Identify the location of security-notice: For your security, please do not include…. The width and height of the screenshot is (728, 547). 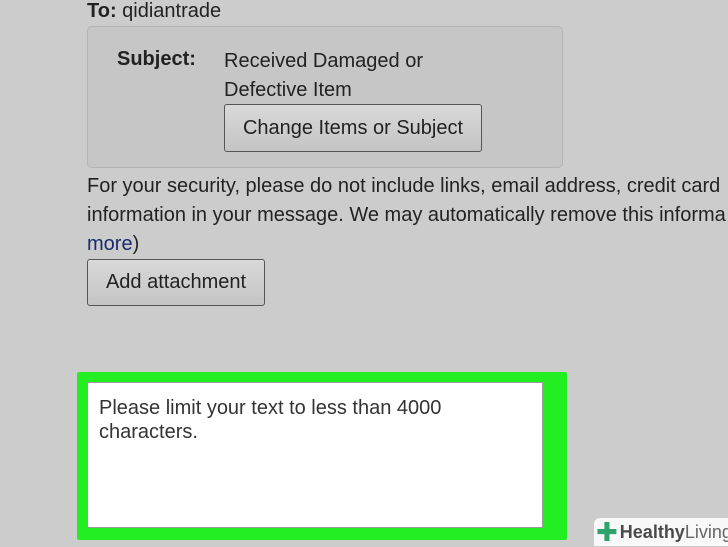
(407, 215).